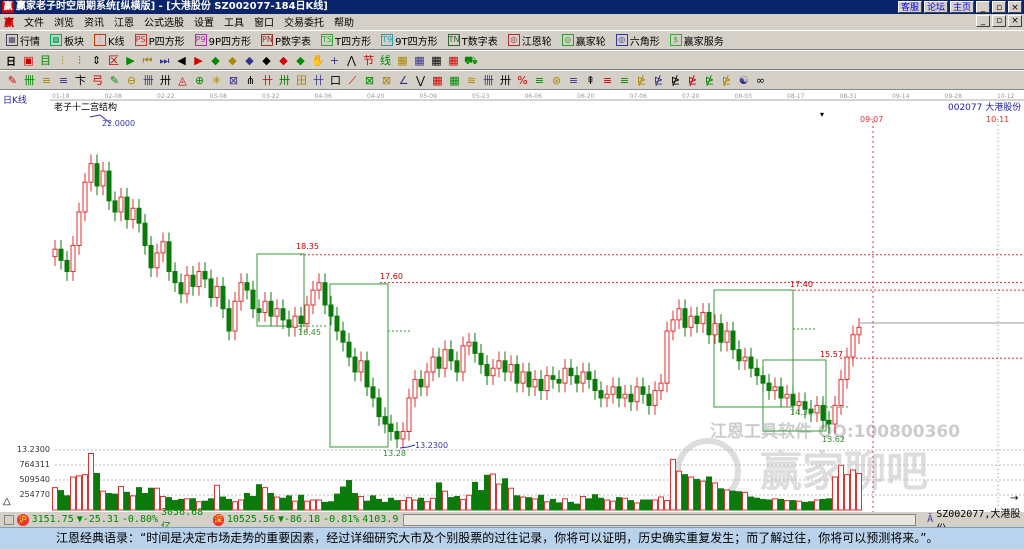 The width and height of the screenshot is (1024, 549). I want to click on toolbar-button-12: $ 赢家服务, so click(696, 40).